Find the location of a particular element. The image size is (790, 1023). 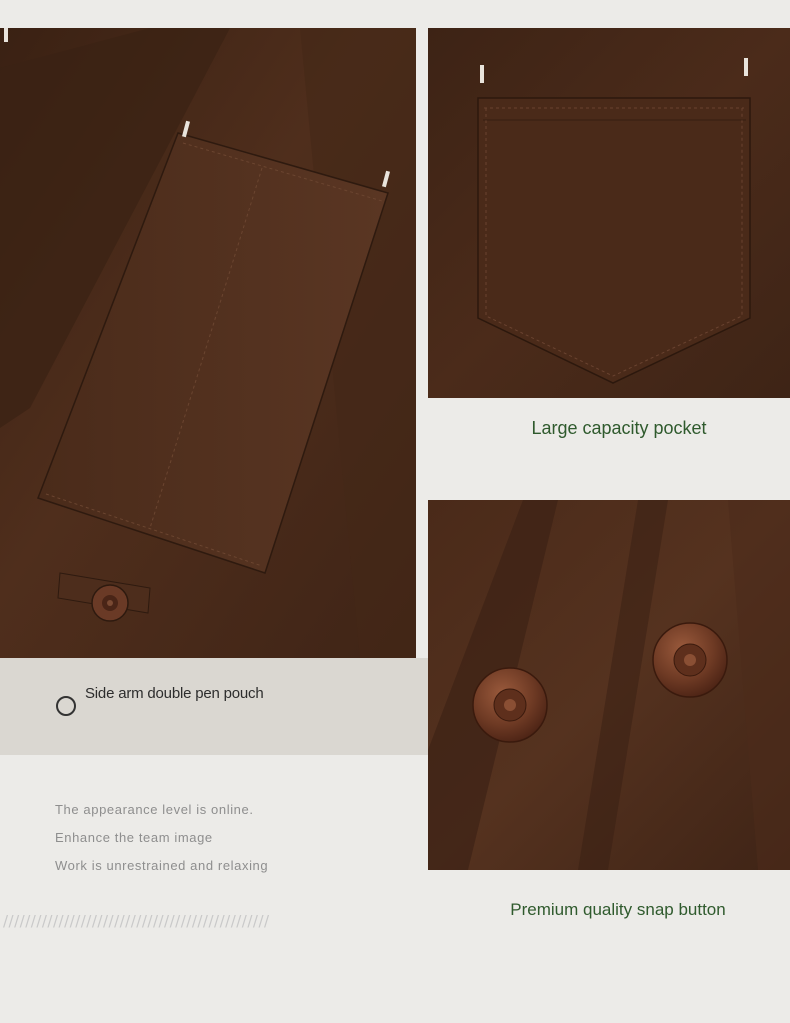

snap-button-caption: Premium quality snap button is located at coordinates (618, 909).